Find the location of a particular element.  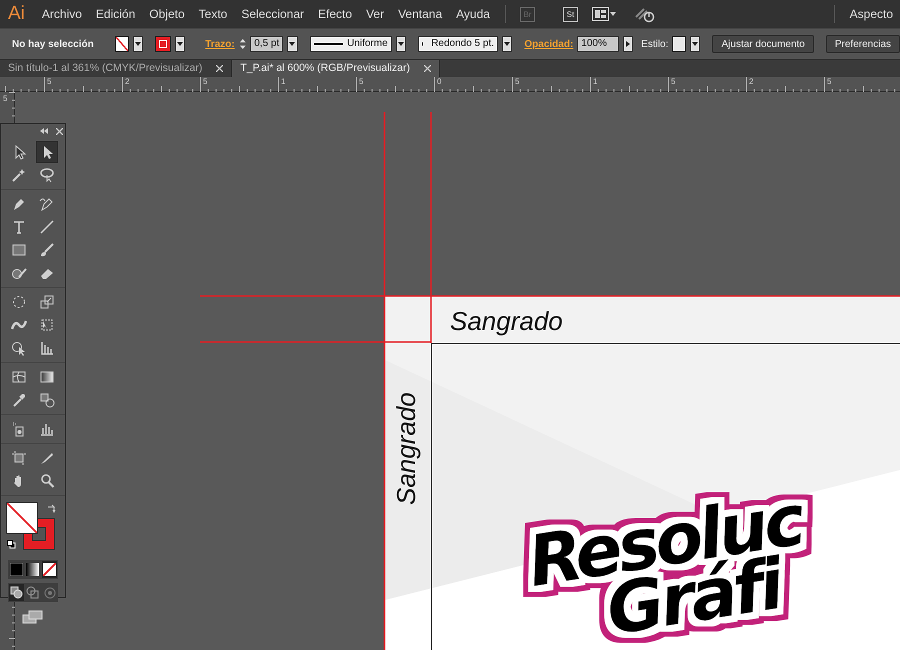

pen-curve-icon is located at coordinates (47, 204).